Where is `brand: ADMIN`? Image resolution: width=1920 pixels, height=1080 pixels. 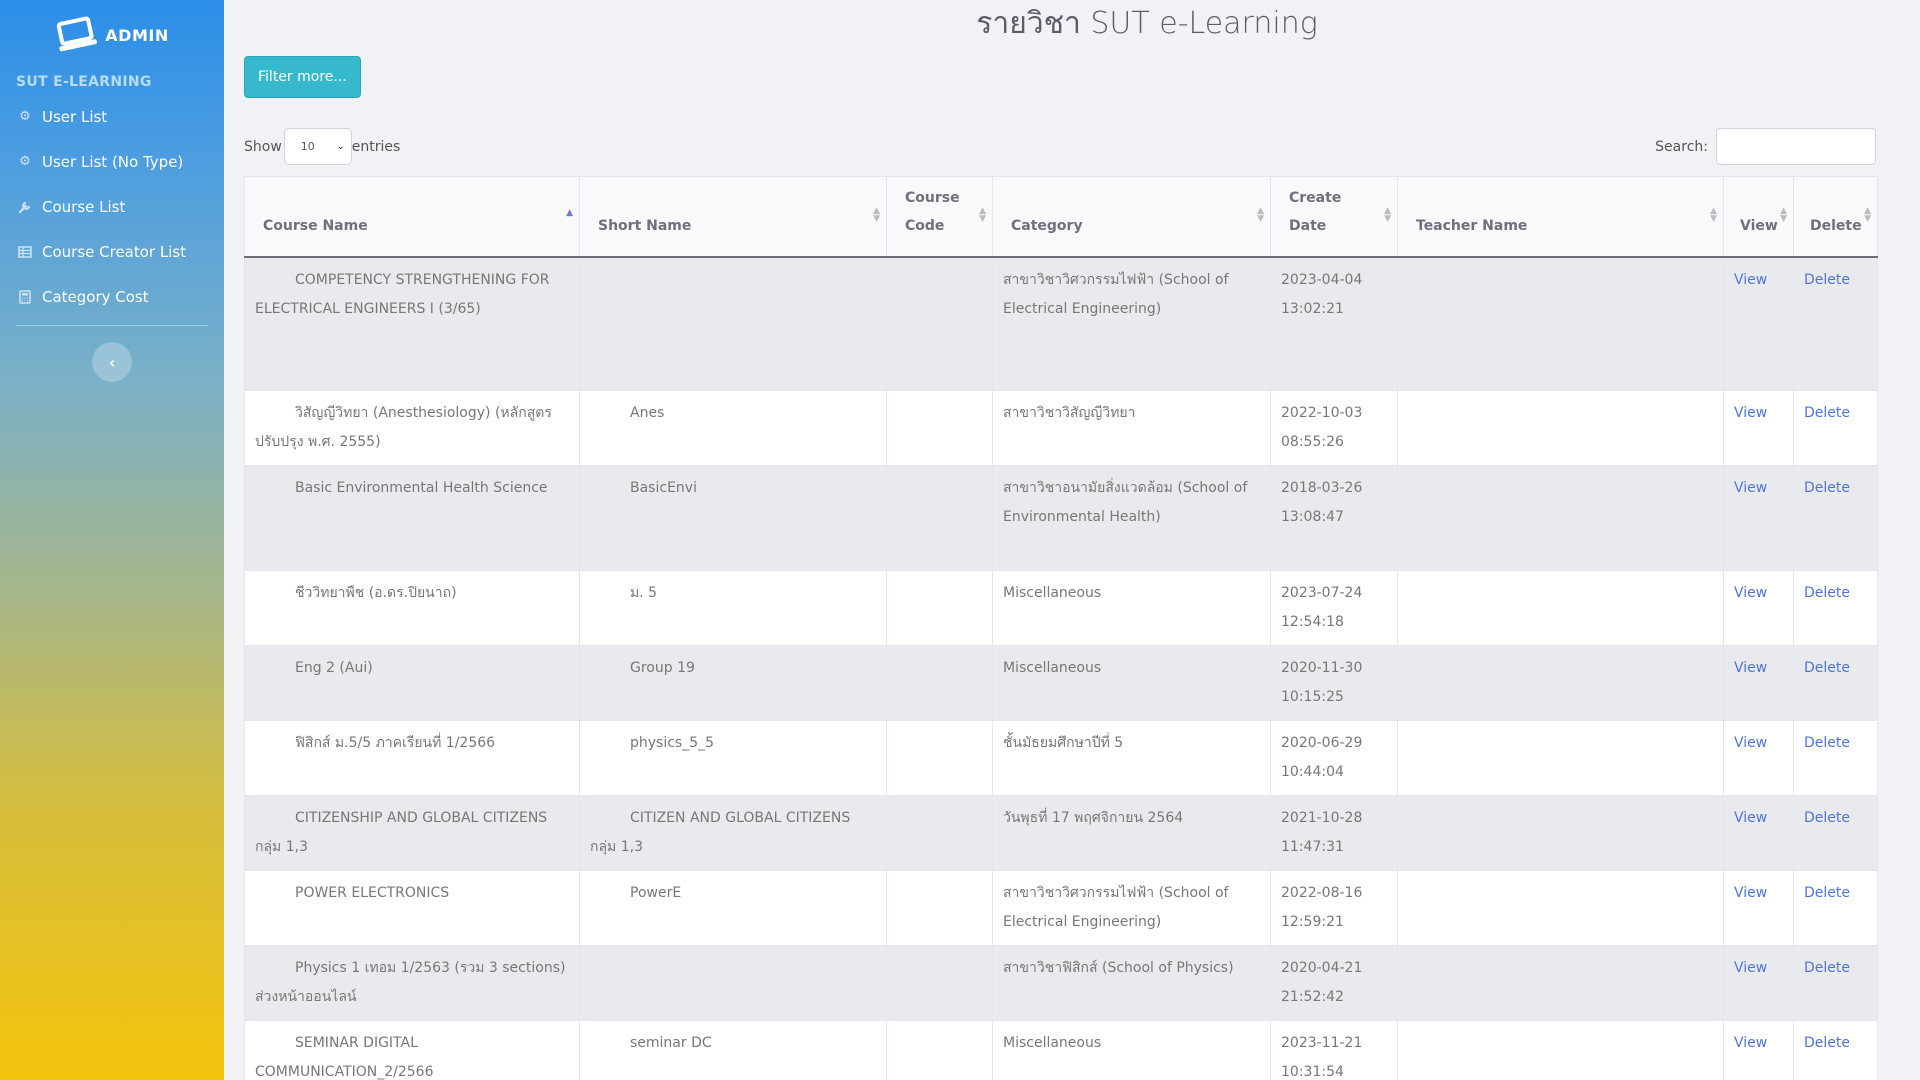 brand: ADMIN is located at coordinates (112, 33).